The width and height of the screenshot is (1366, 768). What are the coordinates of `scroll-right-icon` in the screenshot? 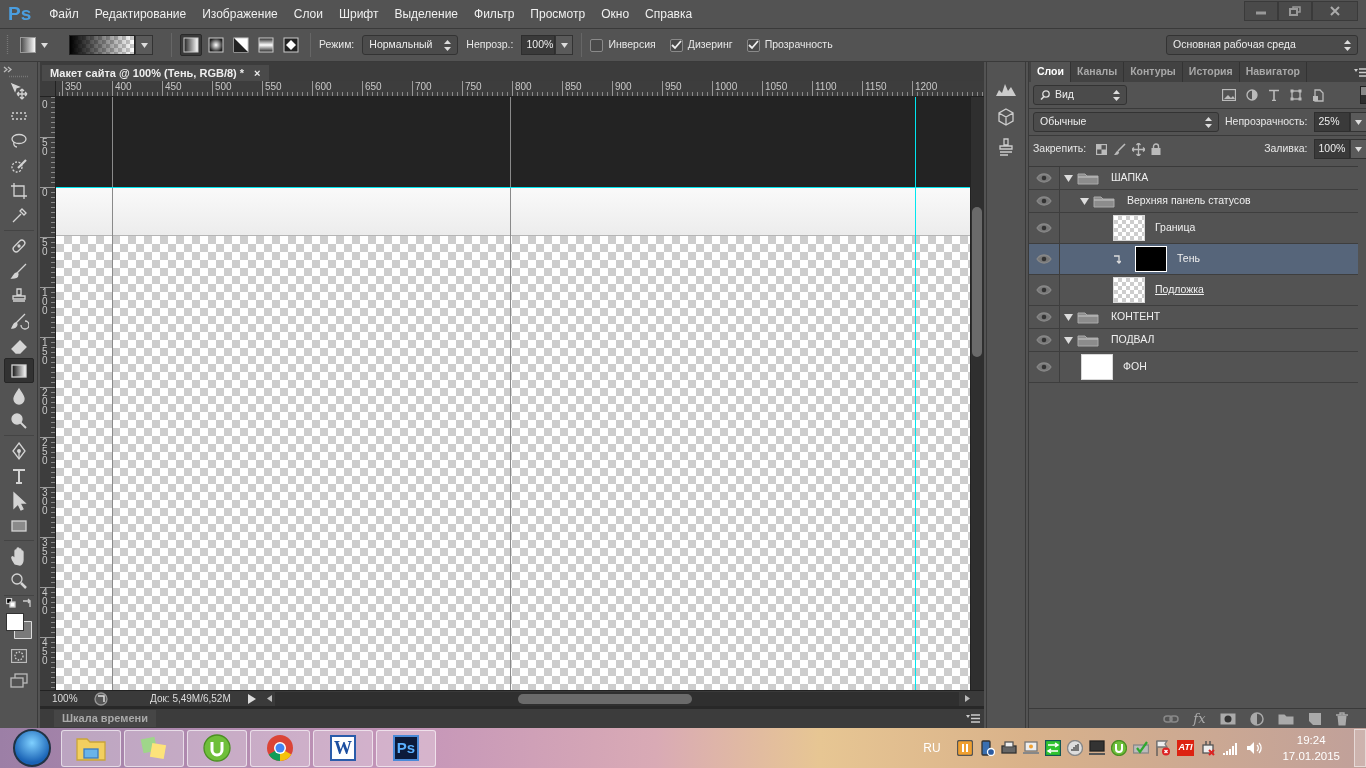 It's located at (967, 698).